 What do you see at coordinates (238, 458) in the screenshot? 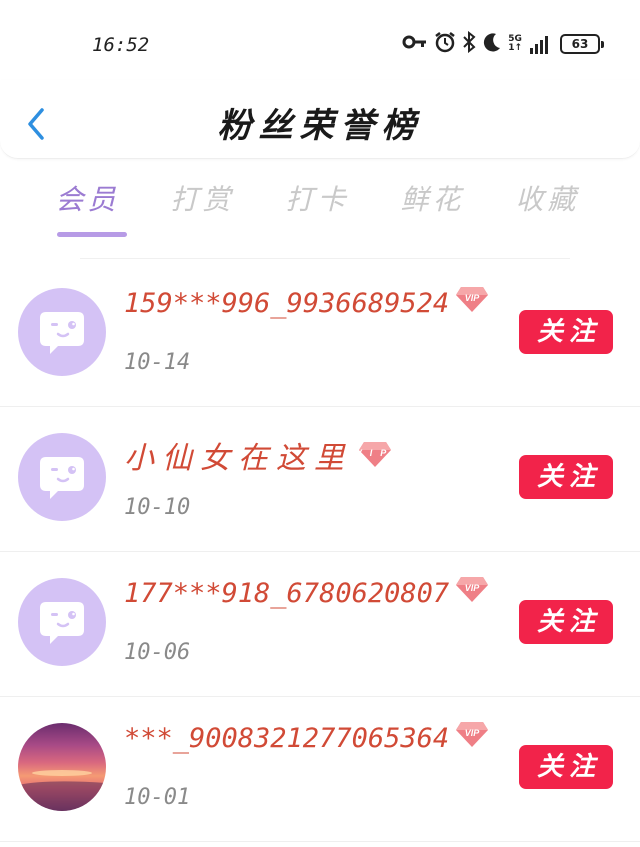
I see `fan-name-text: 小仙女在这里` at bounding box center [238, 458].